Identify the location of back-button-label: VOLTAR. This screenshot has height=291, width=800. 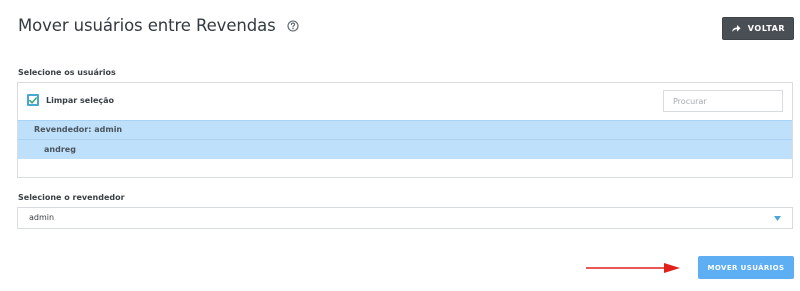
(766, 28).